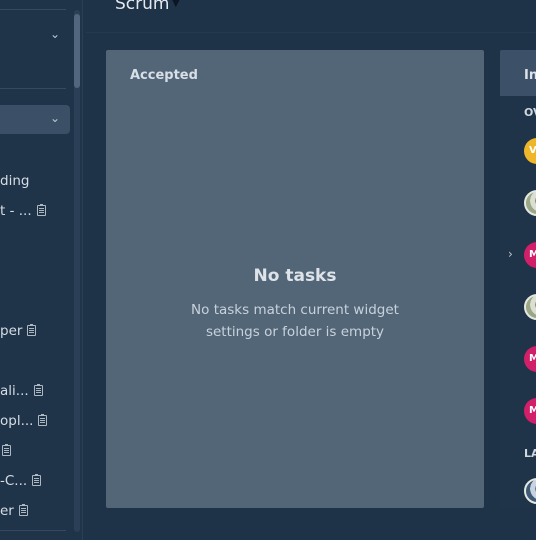 The width and height of the screenshot is (536, 540). Describe the element at coordinates (142, 7) in the screenshot. I see `dashboard-title: Scrum` at that location.